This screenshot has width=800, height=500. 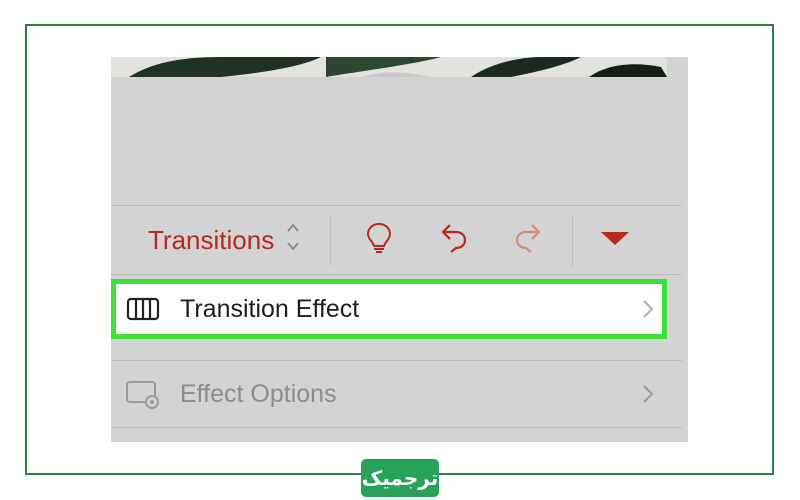 I want to click on ribbon-toolbar: Transitions, so click(x=396, y=240).